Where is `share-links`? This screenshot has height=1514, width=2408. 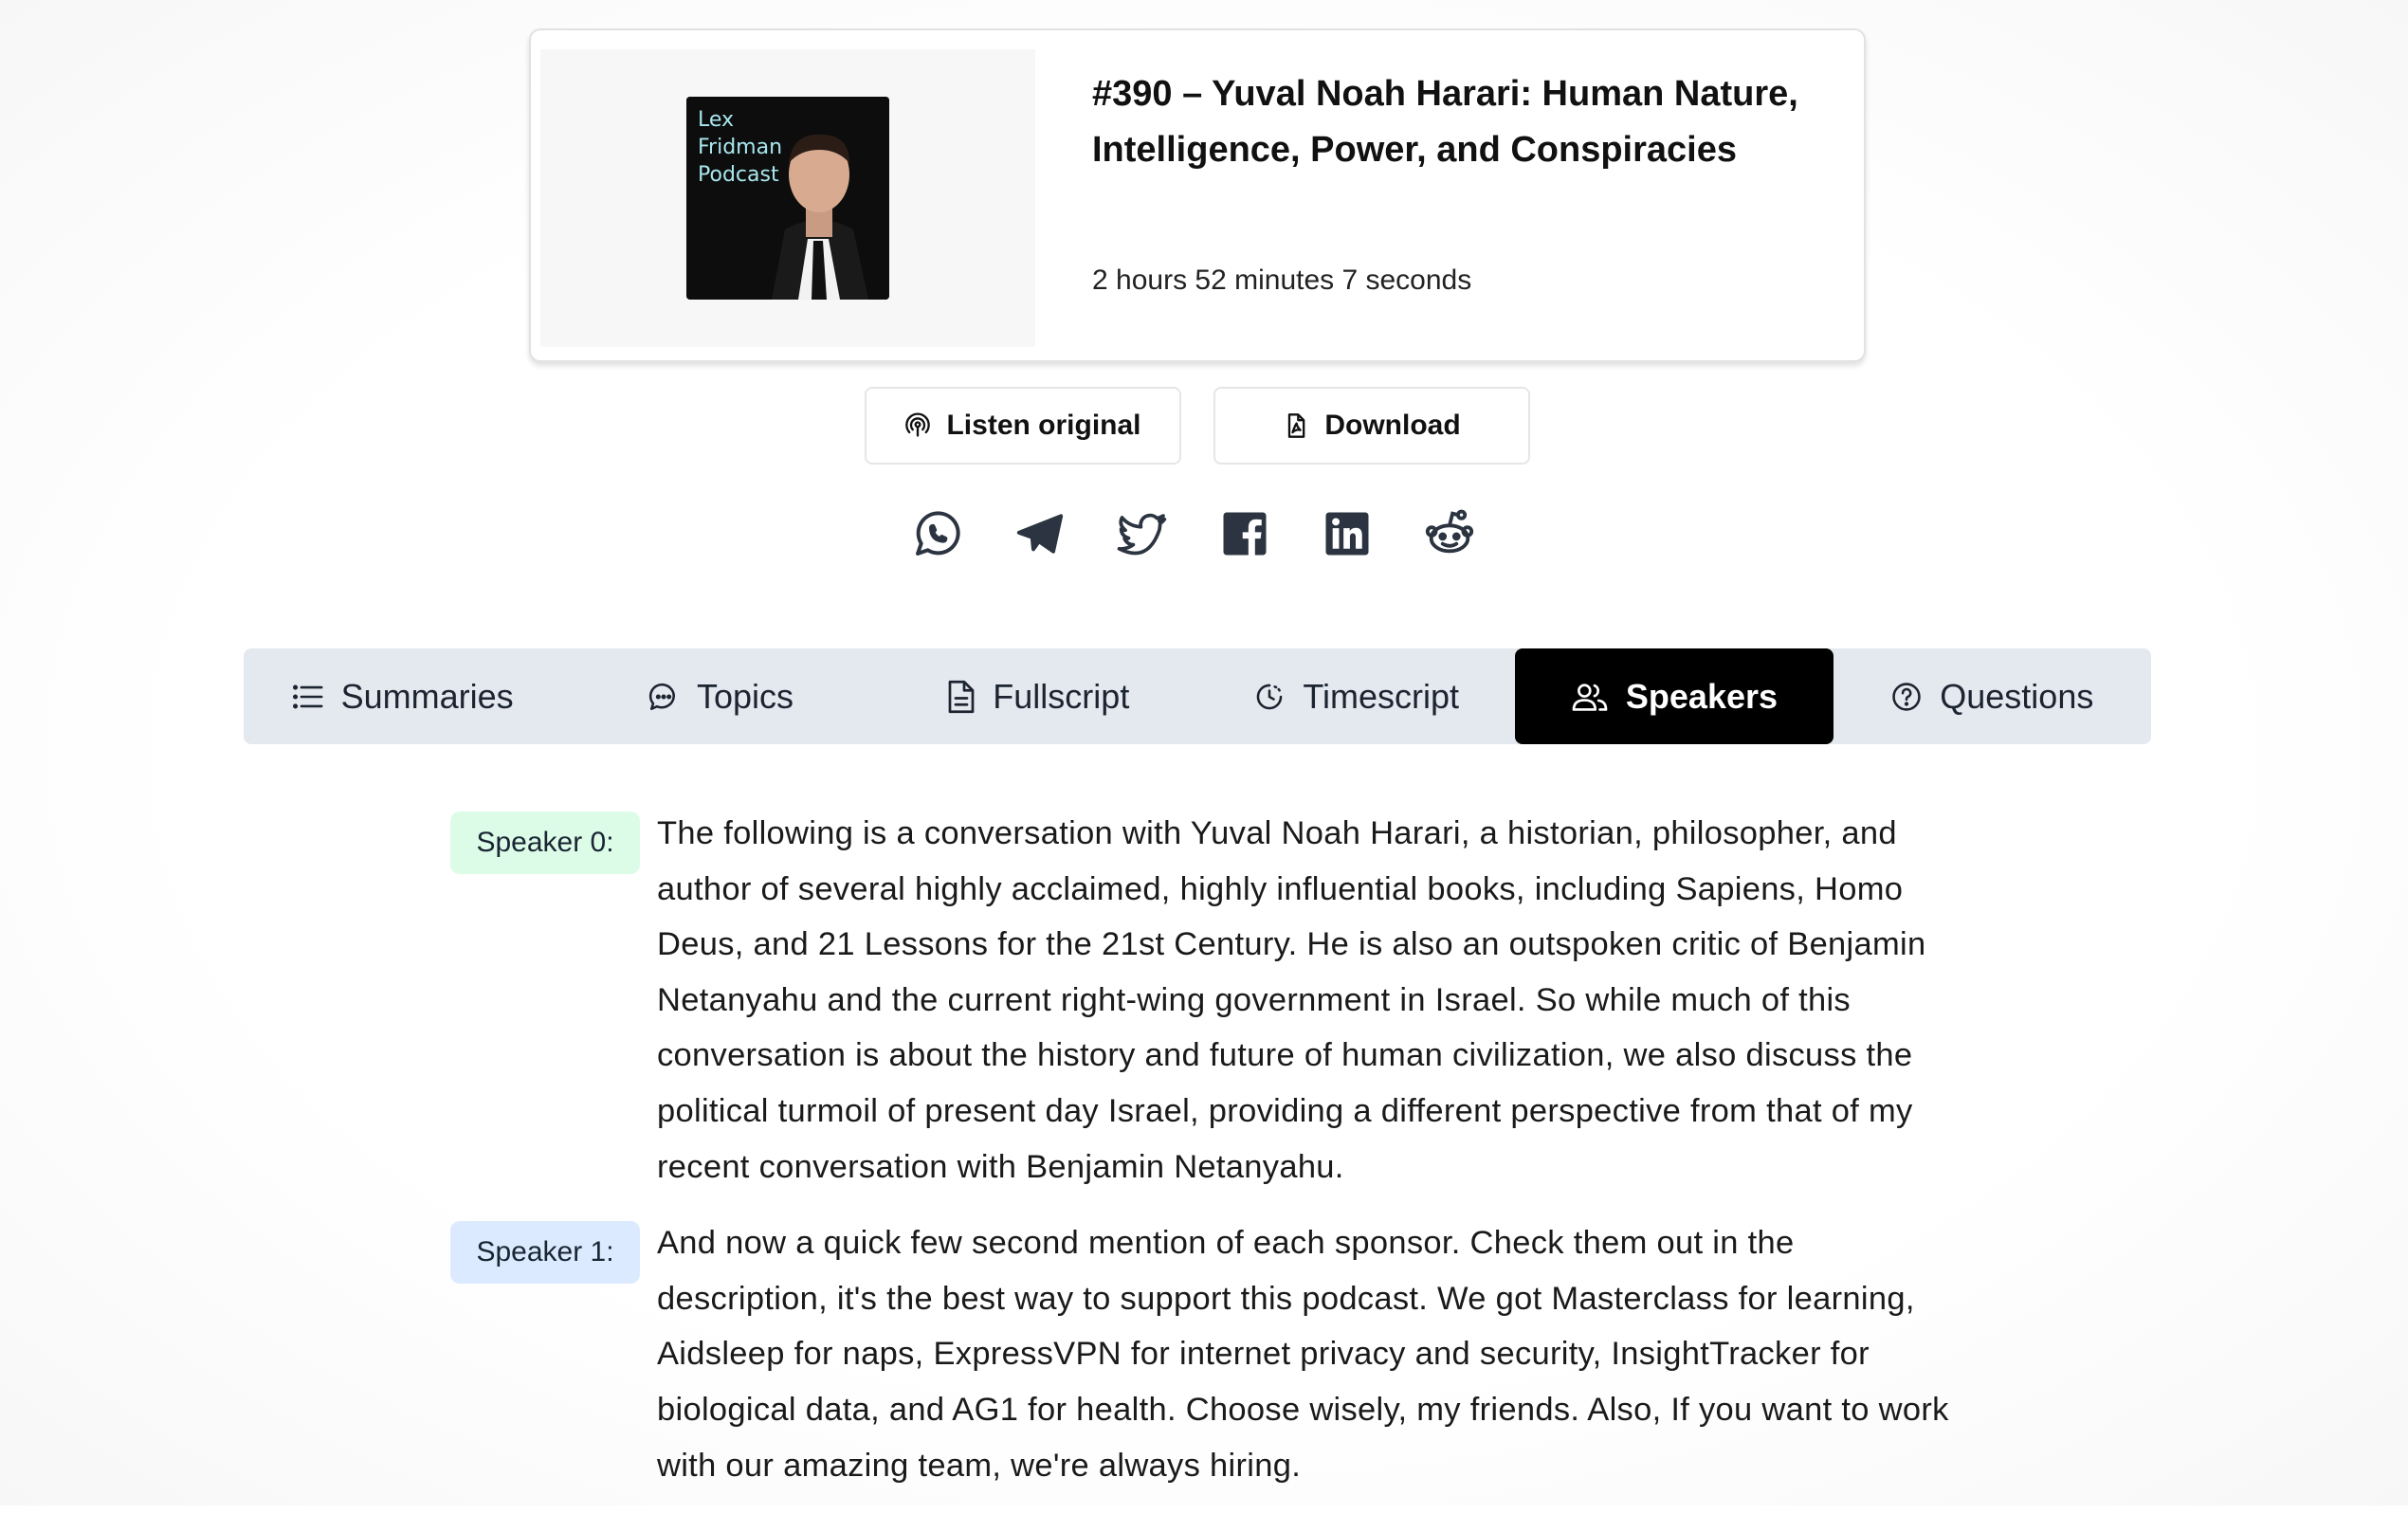 share-links is located at coordinates (1193, 534).